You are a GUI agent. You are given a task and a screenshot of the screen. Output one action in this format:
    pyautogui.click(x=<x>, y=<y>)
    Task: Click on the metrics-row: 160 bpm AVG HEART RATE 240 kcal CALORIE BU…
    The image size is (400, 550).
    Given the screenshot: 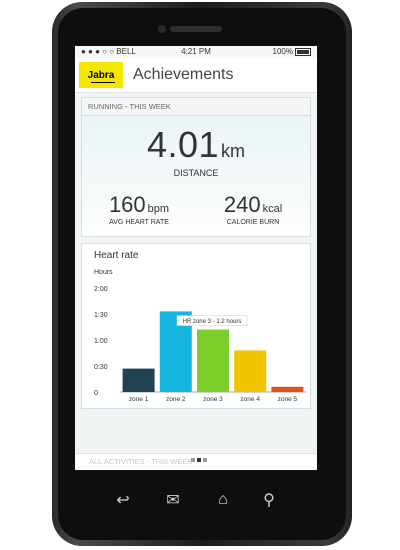 What is the action you would take?
    pyautogui.click(x=196, y=214)
    